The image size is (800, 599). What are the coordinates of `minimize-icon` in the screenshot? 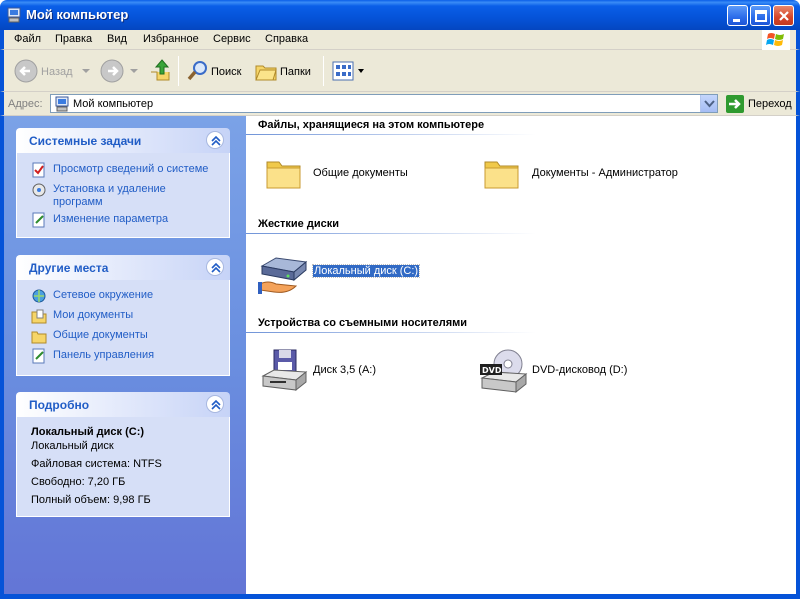 It's located at (736, 20).